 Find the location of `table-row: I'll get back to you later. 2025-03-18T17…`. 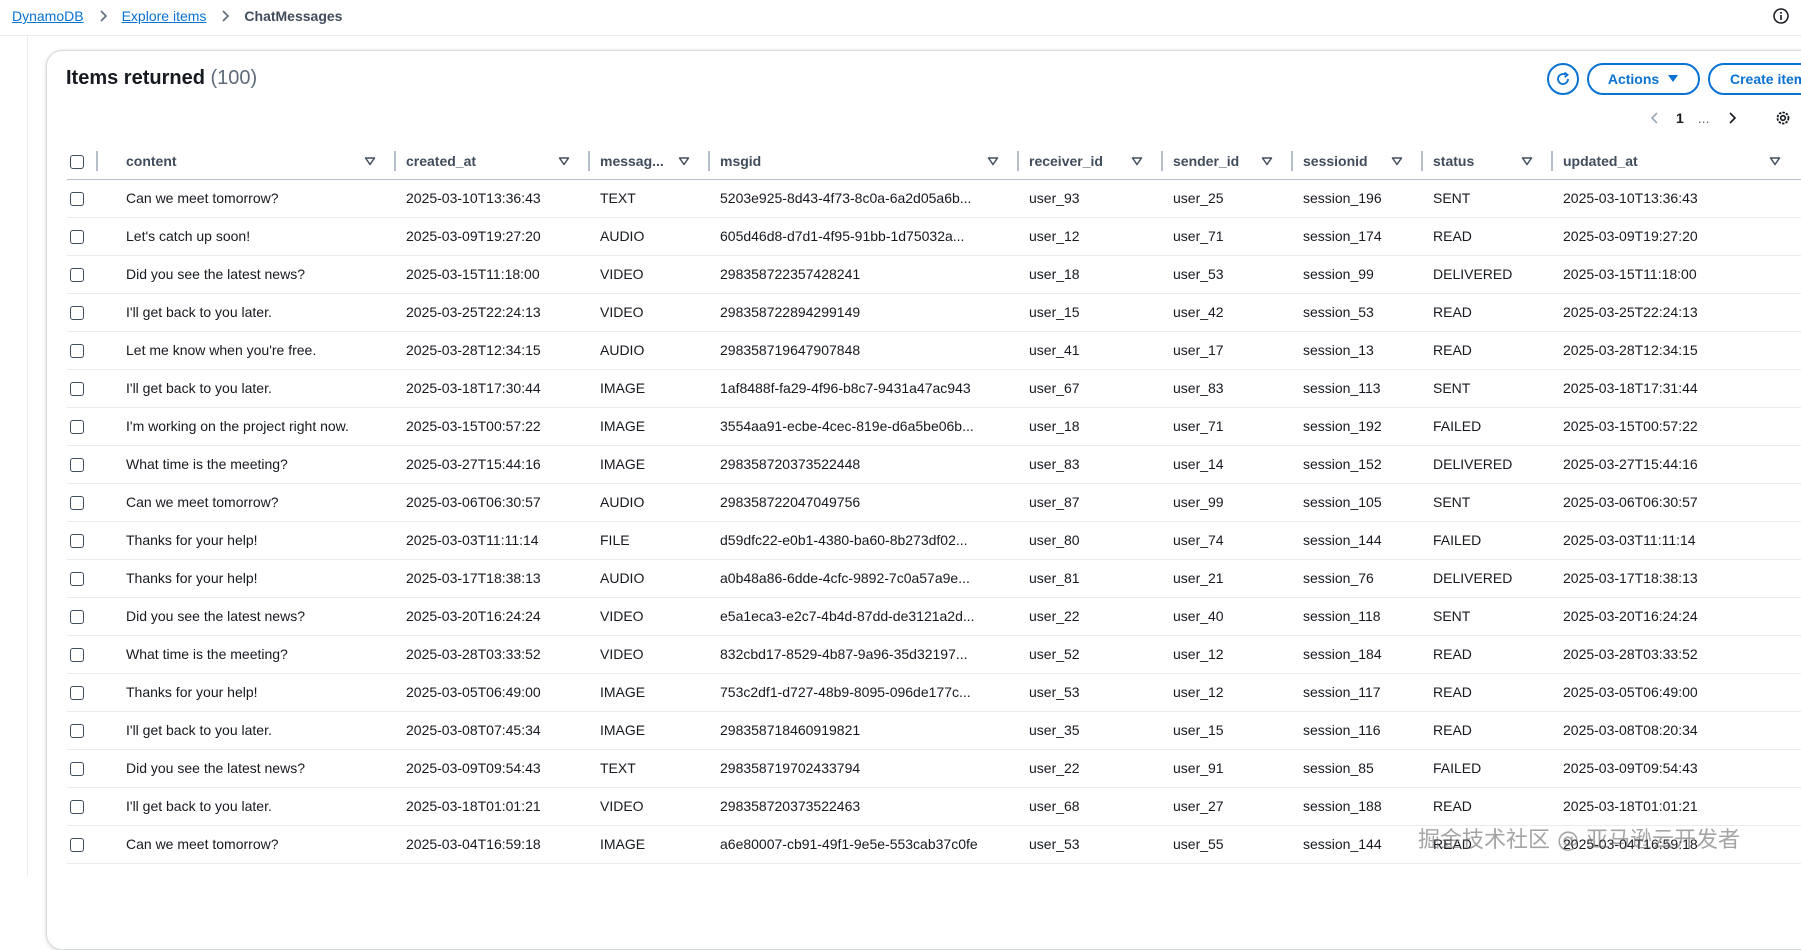

table-row: I'll get back to you later. 2025-03-18T17… is located at coordinates (934, 388).